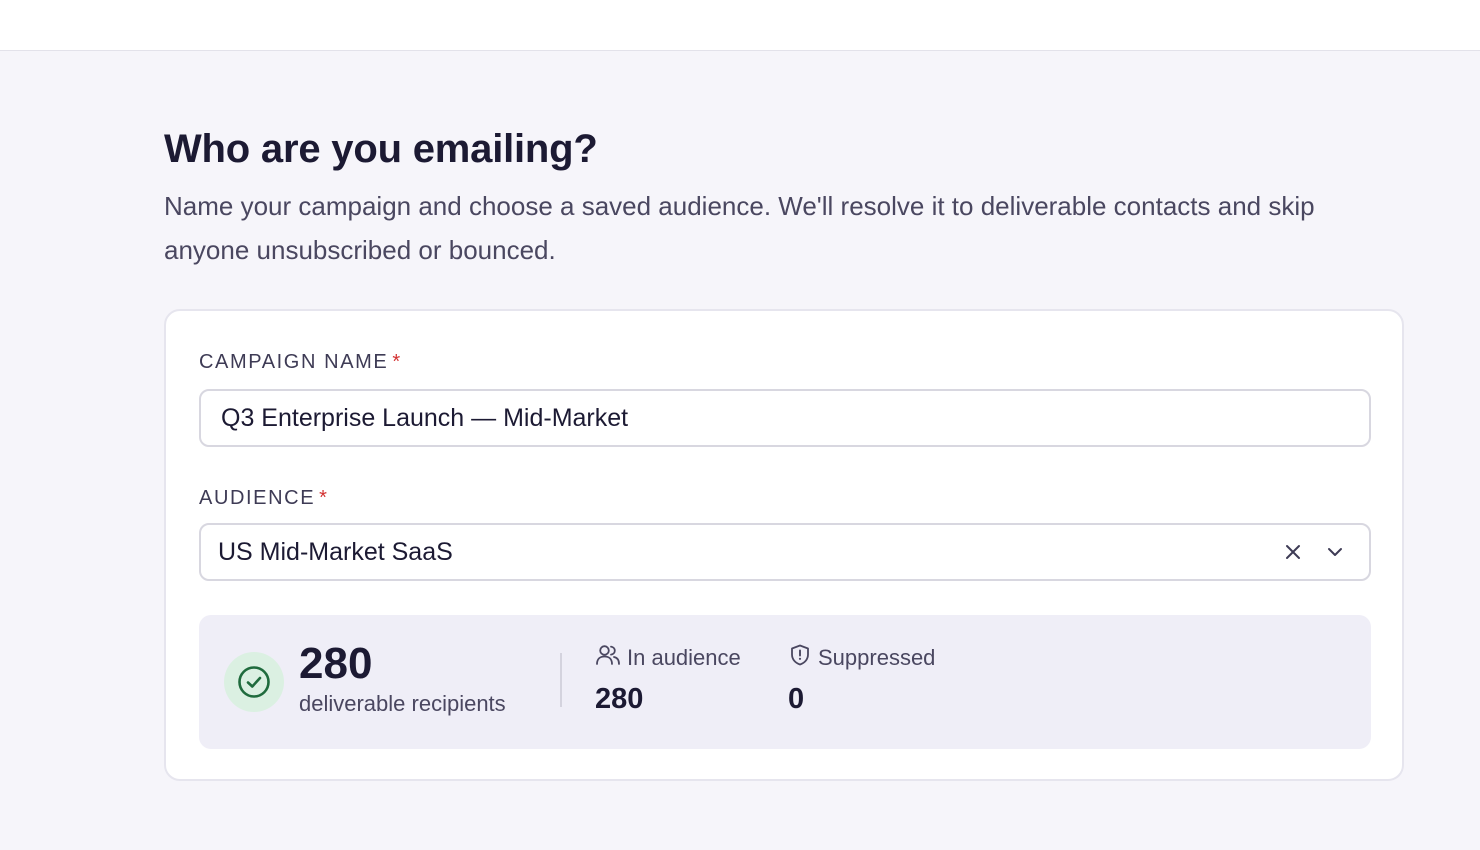 The height and width of the screenshot is (850, 1480). What do you see at coordinates (402, 703) in the screenshot?
I see `deliverable-label: deliverable recipients` at bounding box center [402, 703].